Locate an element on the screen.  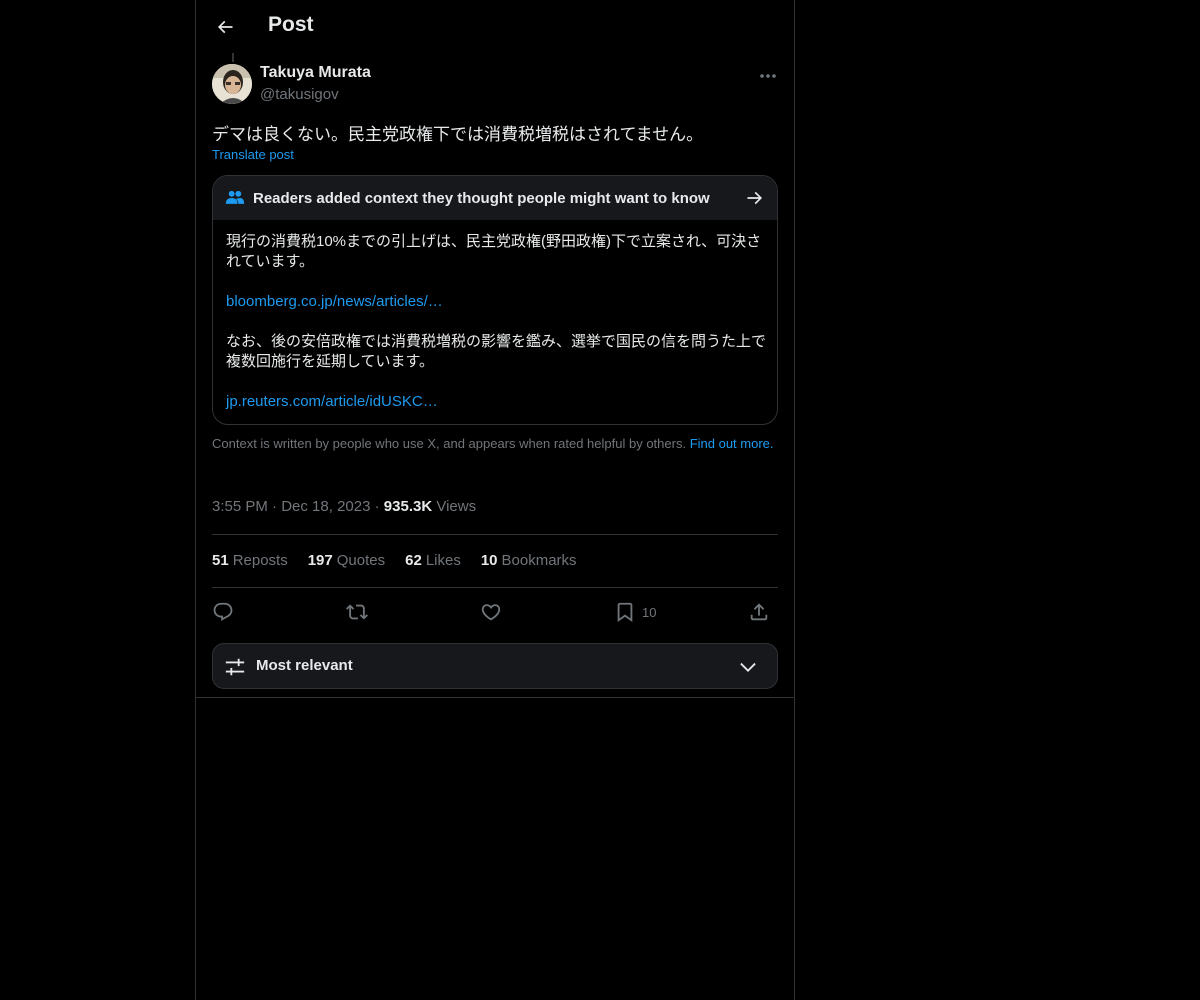
sort-label: Most relevant is located at coordinates (304, 665).